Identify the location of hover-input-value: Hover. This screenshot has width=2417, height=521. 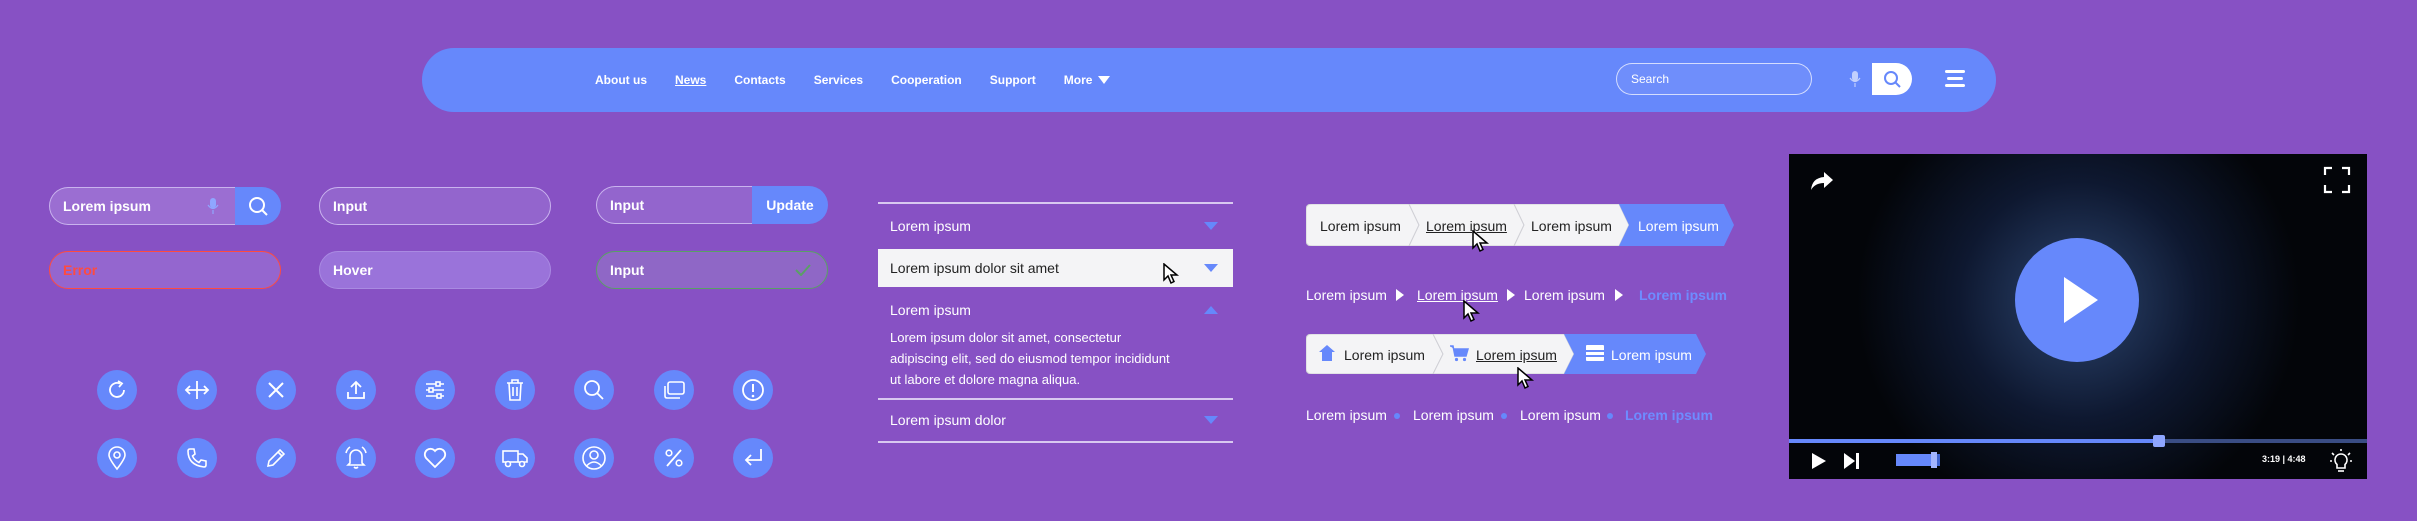
(353, 270).